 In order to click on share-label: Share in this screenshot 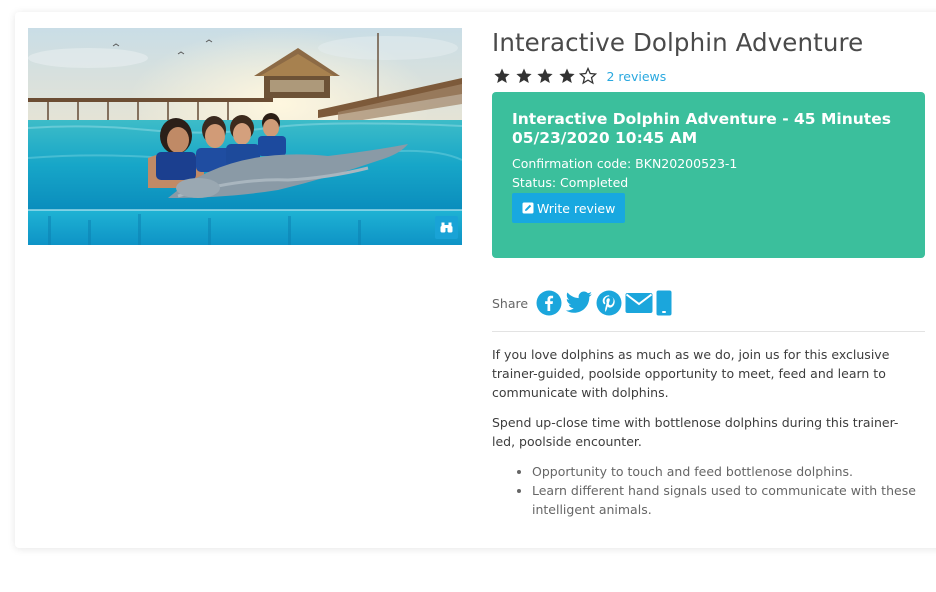, I will do `click(510, 303)`.